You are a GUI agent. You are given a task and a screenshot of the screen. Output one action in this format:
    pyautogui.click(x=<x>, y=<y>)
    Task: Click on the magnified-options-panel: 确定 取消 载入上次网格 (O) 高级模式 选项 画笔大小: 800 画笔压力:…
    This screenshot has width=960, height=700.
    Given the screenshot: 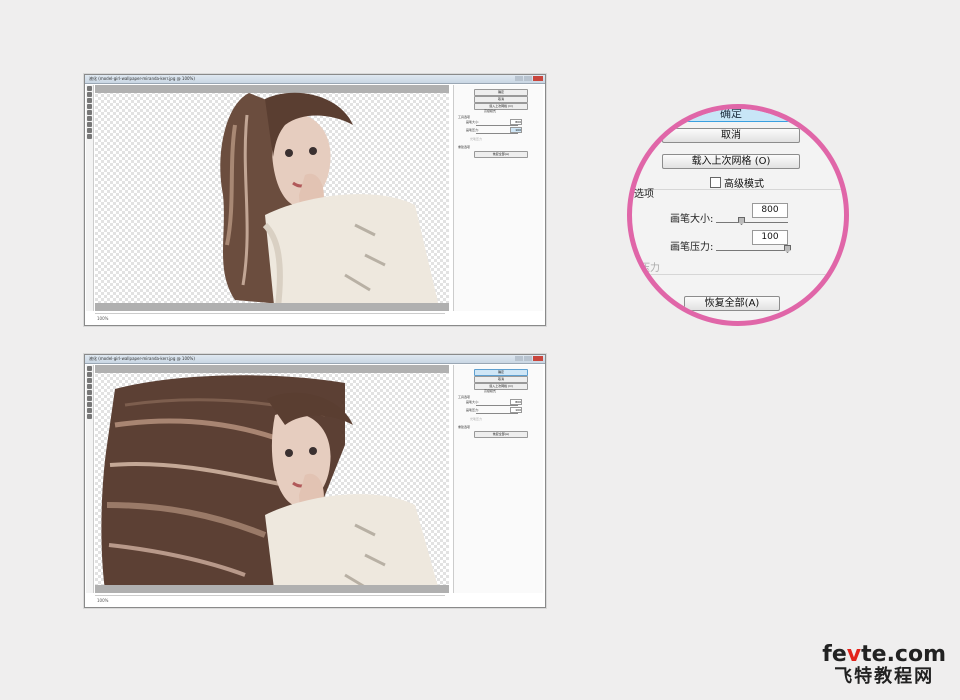 What is the action you would take?
    pyautogui.click(x=738, y=215)
    